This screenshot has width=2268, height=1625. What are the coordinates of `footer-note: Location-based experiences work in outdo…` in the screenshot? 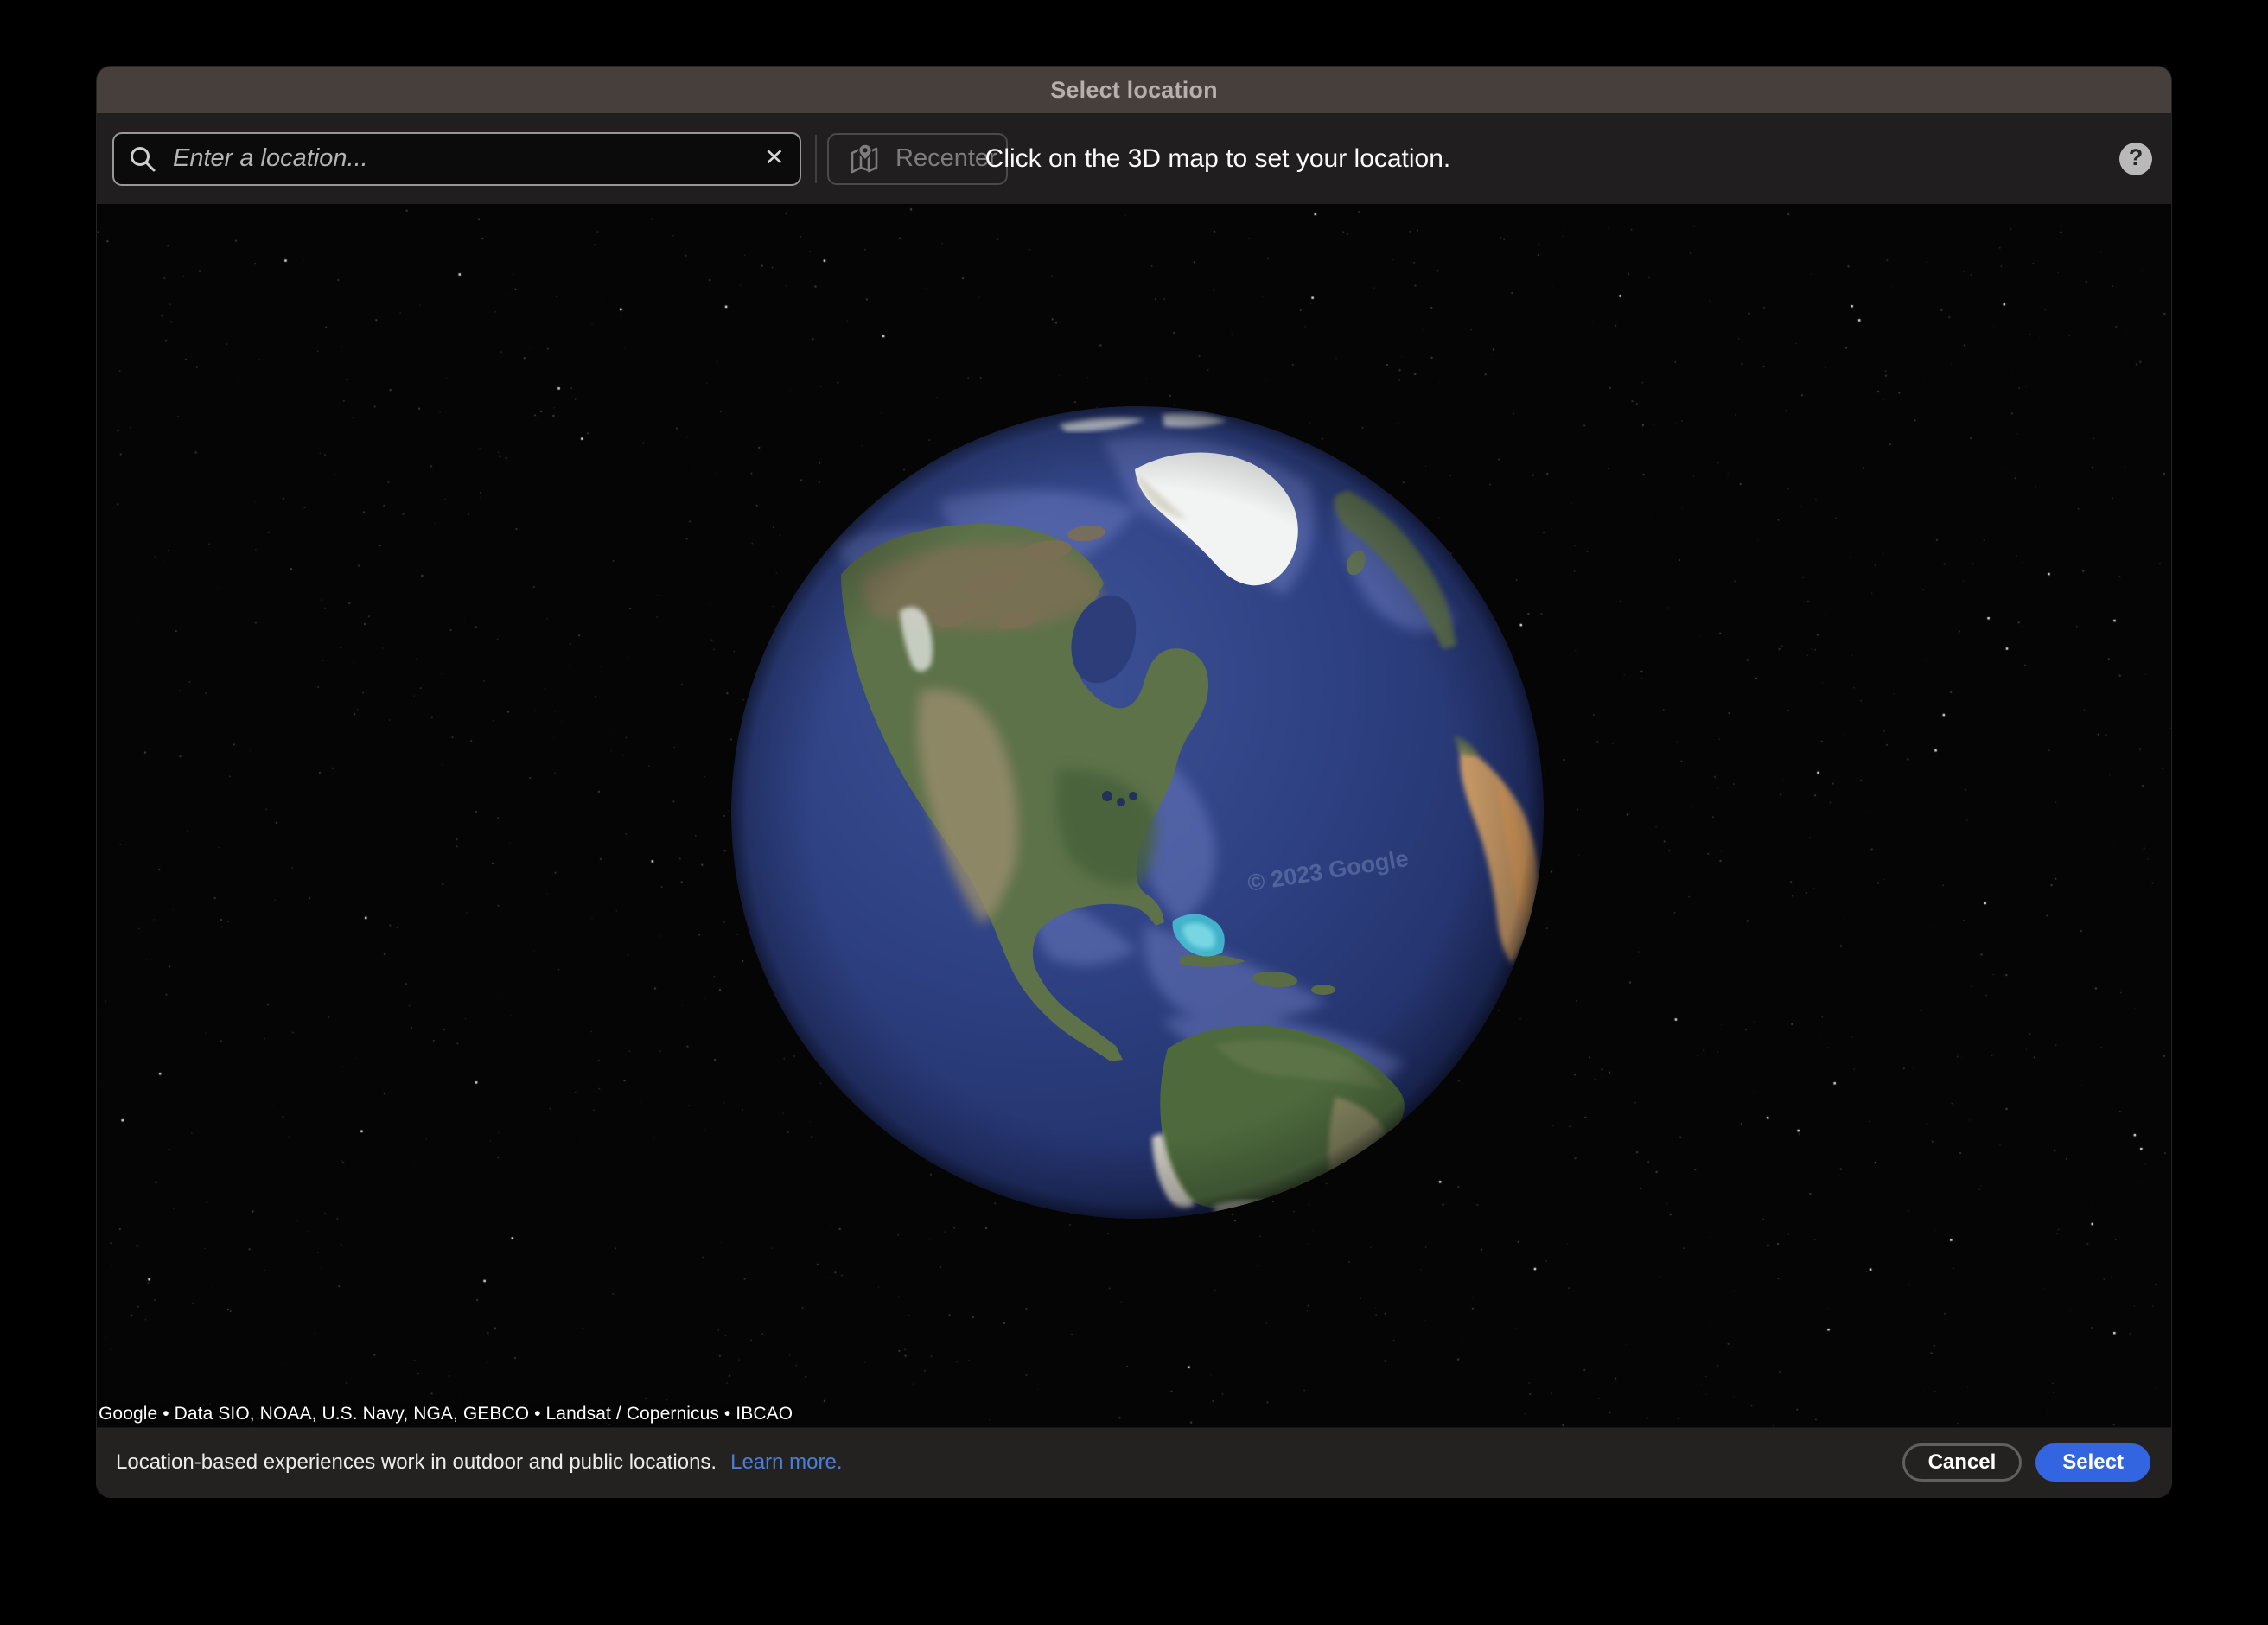 It's located at (416, 1462).